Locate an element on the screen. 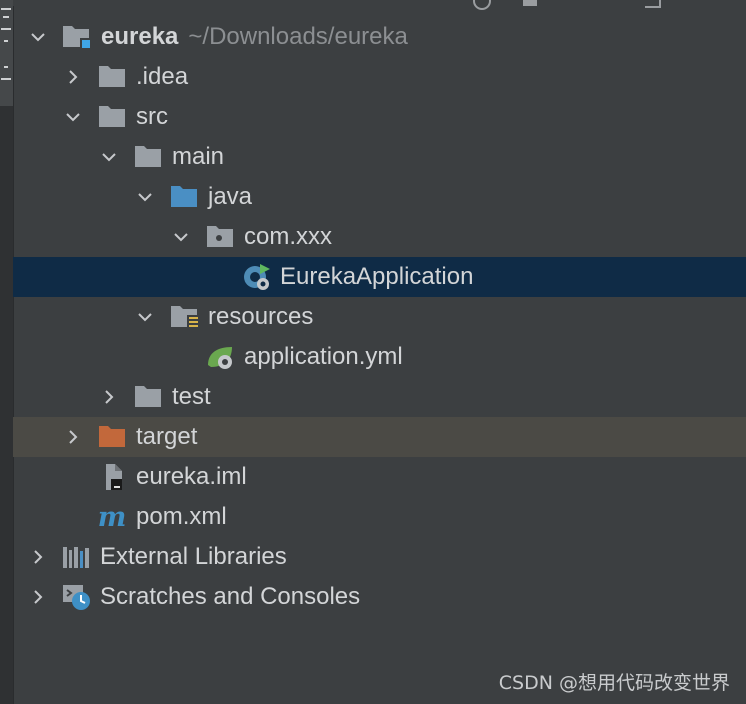  tree-row-idea: .idea is located at coordinates (379, 77).